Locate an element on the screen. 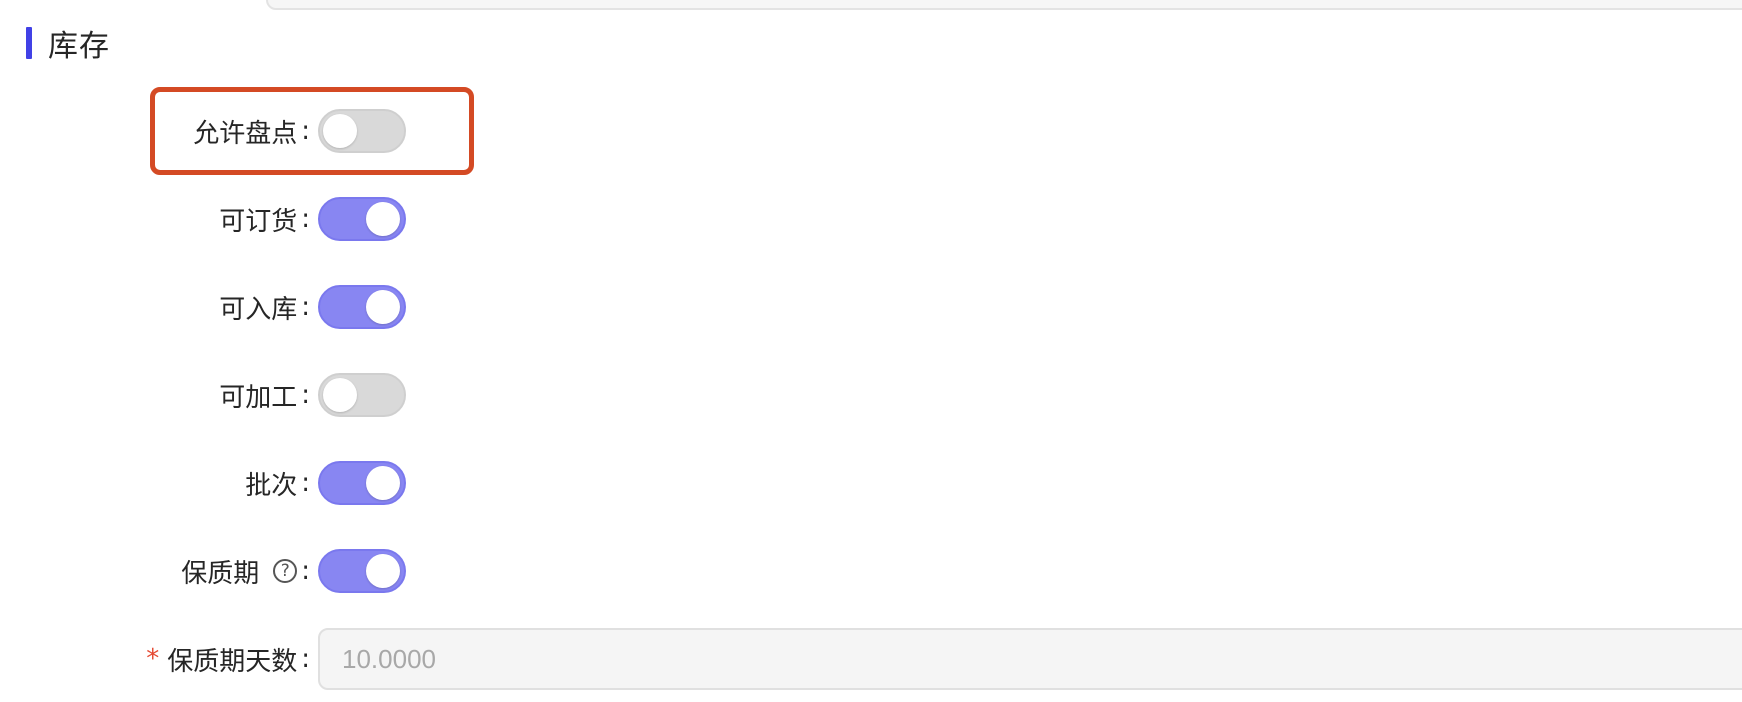 This screenshot has height=702, width=1742. form-row-allow-inventory-count: 允许盘点 : is located at coordinates (203, 131).